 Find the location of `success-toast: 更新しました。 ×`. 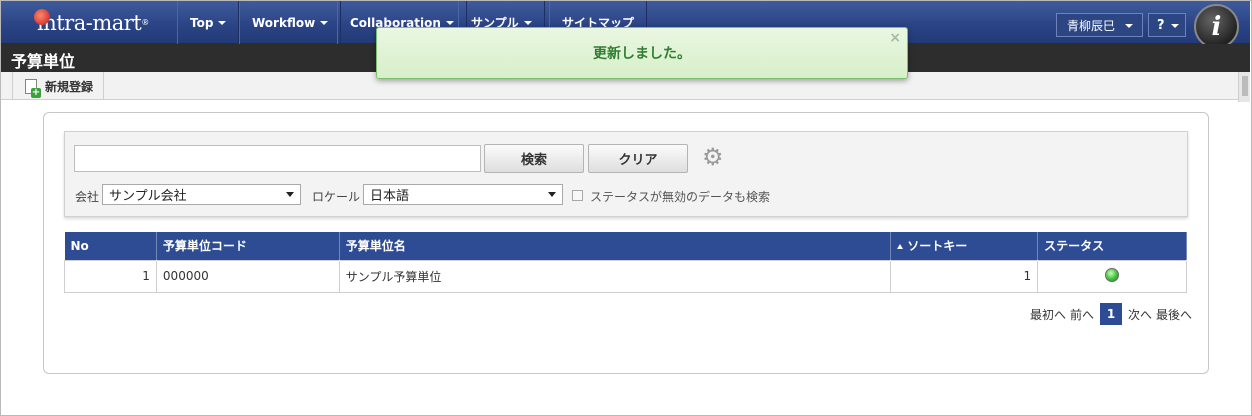

success-toast: 更新しました。 × is located at coordinates (642, 53).